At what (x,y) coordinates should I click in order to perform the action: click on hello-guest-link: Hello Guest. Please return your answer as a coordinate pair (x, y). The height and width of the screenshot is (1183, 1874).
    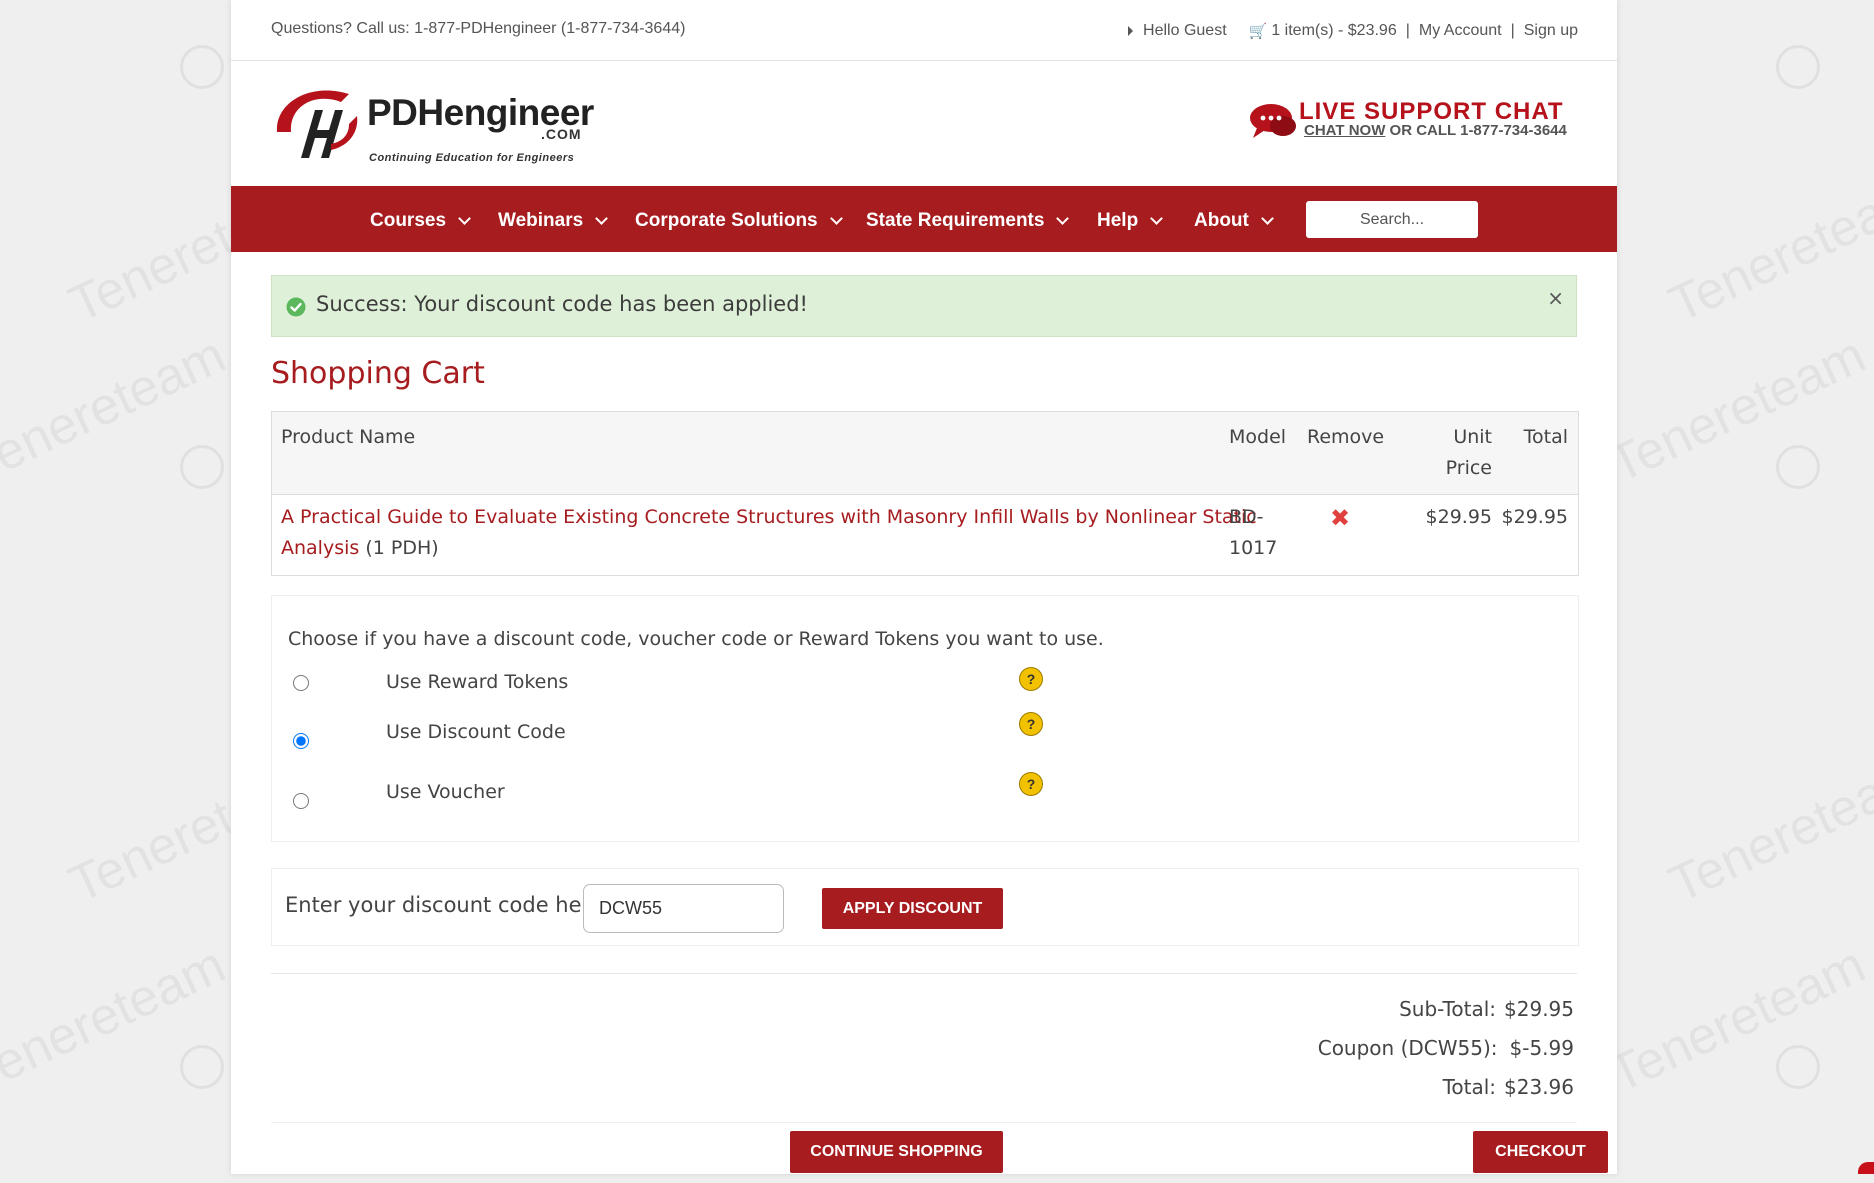
    Looking at the image, I should click on (1185, 31).